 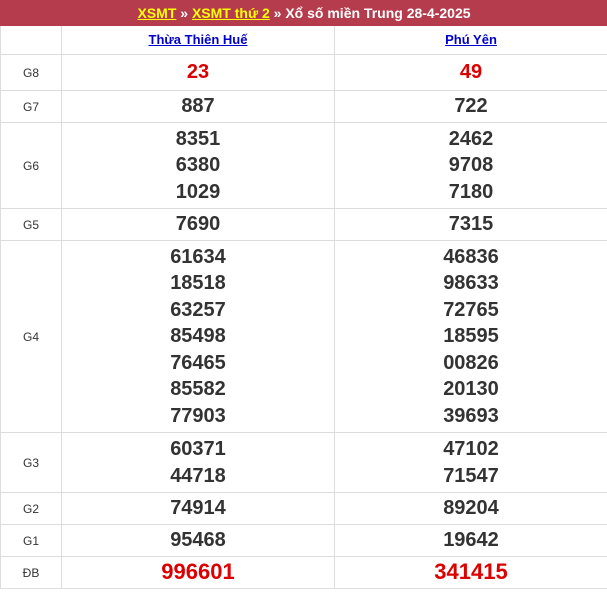 I want to click on prize-row: G2 74914 89204, so click(x=303, y=508).